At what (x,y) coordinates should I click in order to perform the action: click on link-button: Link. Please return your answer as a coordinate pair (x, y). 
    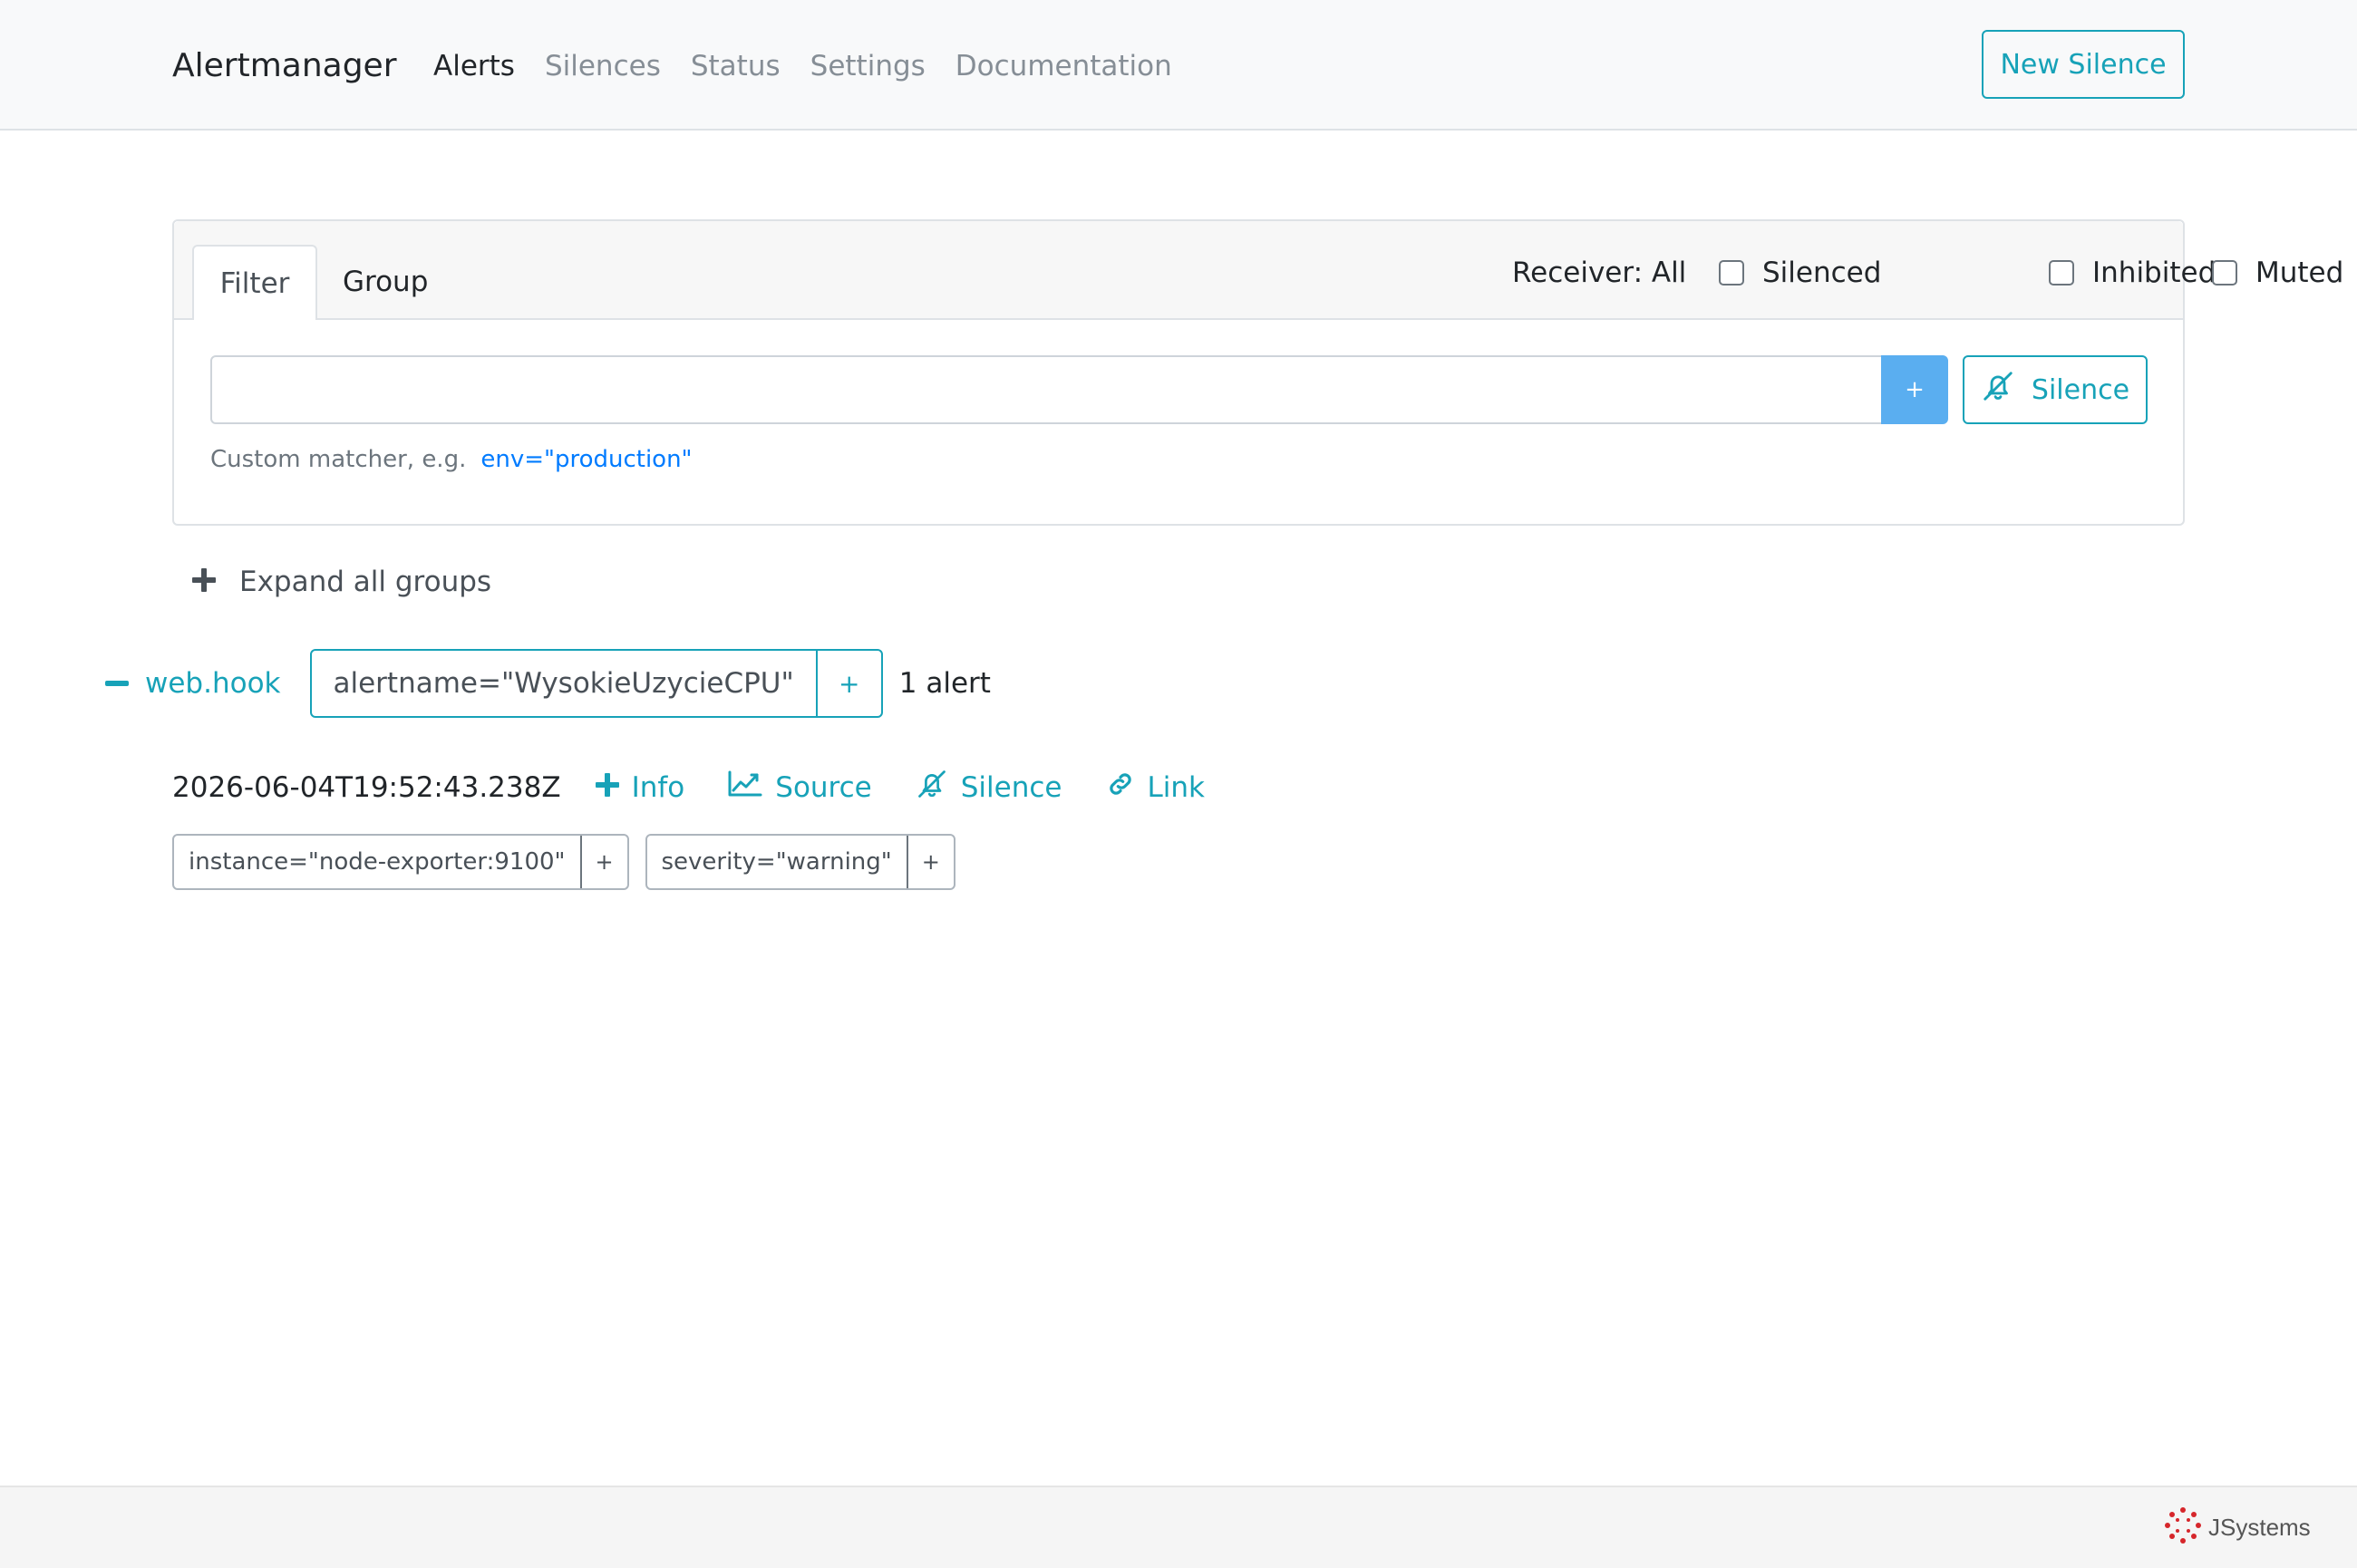
    Looking at the image, I should click on (1155, 788).